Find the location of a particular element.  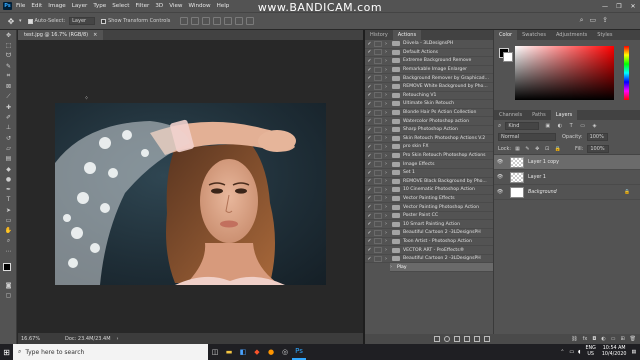

action-set-row: ✓ › Watercolor Photoshop action is located at coordinates (429, 121).